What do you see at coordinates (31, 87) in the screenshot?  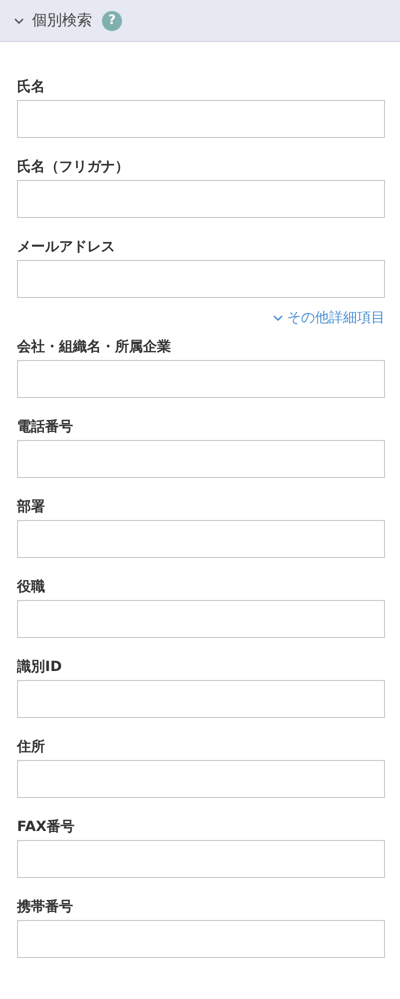 I see `field-label: 氏名` at bounding box center [31, 87].